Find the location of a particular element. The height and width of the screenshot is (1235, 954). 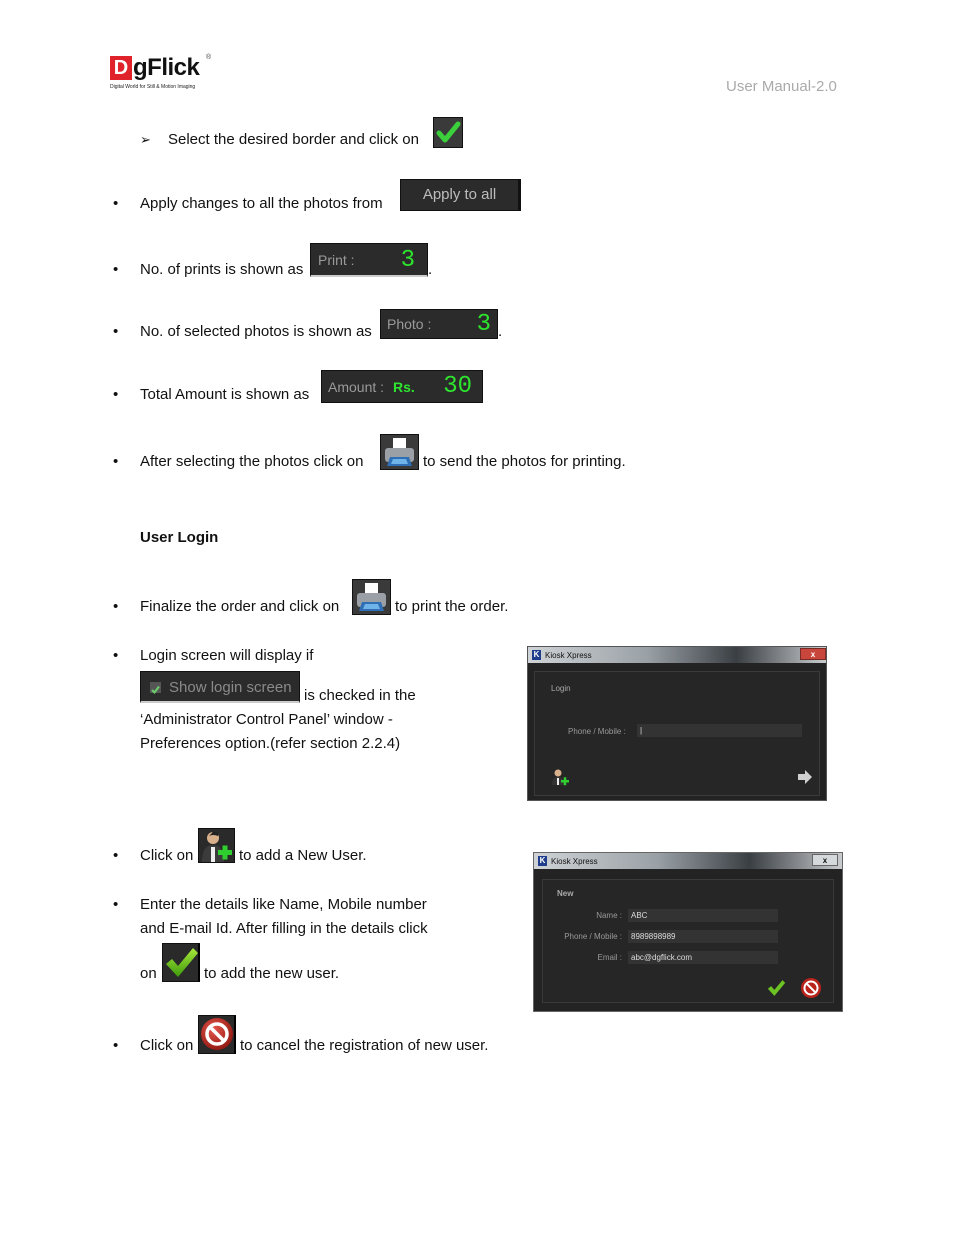

amount-counter-value: 30 is located at coordinates (457, 386).